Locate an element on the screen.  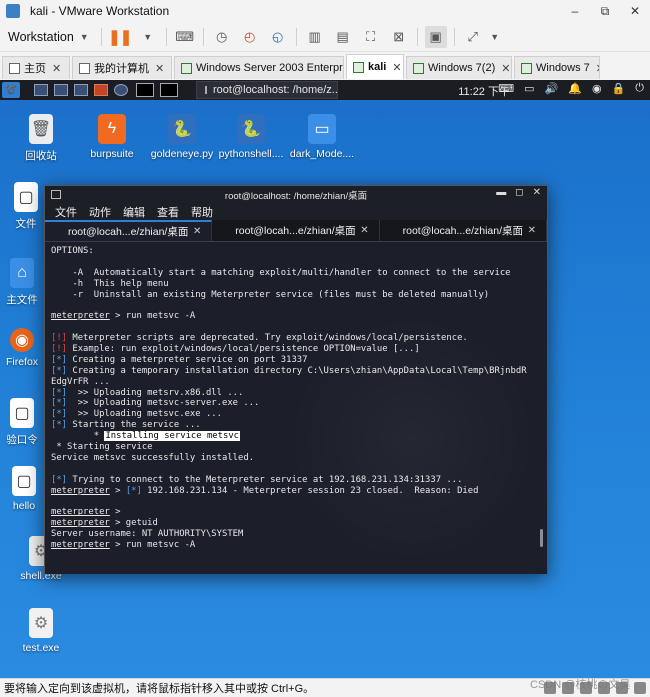
display-icon: ▭ is located at coordinates (529, 88).